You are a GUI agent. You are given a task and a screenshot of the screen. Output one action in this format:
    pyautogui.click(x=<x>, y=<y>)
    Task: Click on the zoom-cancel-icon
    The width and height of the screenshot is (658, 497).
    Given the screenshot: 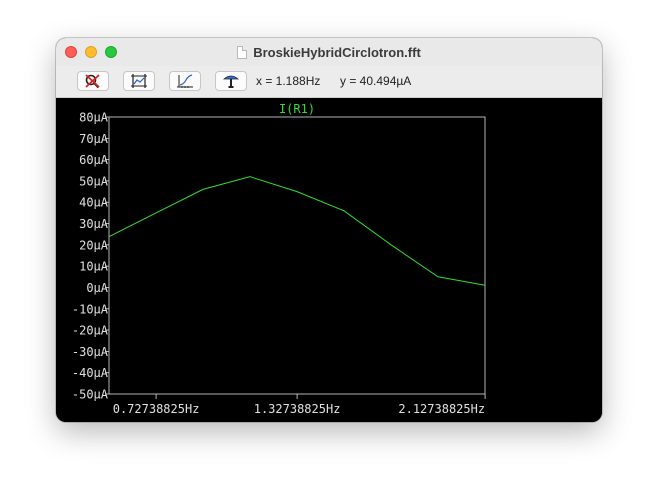 What is the action you would take?
    pyautogui.click(x=92, y=81)
    